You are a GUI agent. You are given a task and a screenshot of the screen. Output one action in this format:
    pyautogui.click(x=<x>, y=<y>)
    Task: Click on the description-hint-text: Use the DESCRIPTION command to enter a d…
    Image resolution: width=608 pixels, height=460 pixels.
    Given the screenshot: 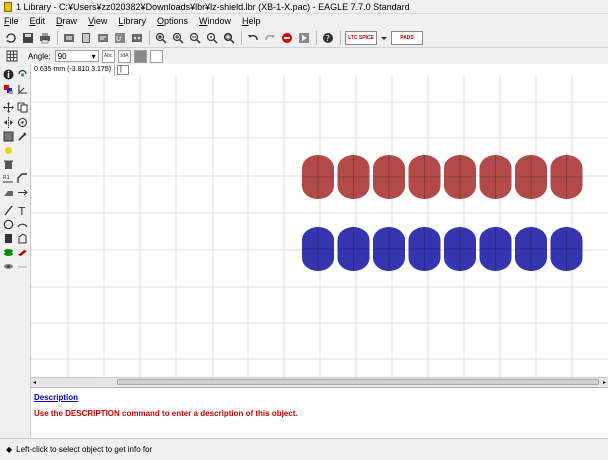 What is the action you would take?
    pyautogui.click(x=166, y=413)
    